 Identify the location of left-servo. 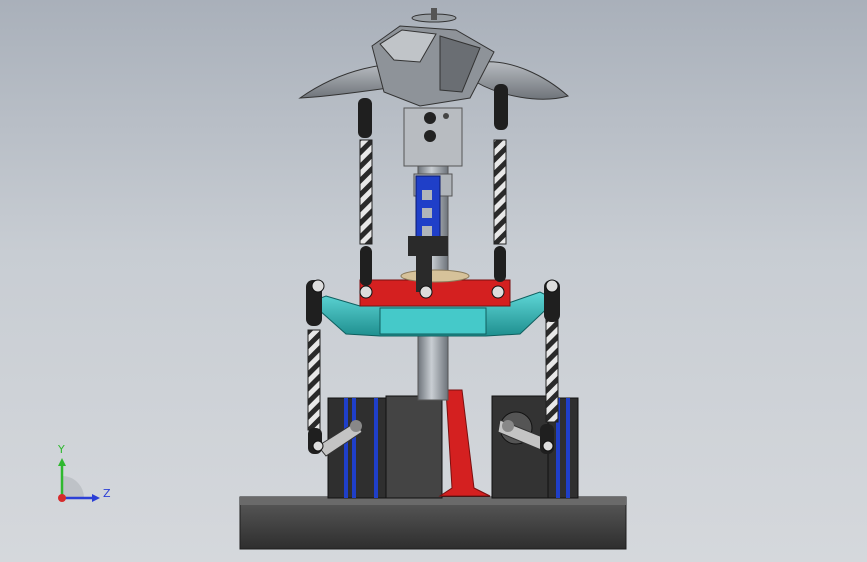
(385, 447).